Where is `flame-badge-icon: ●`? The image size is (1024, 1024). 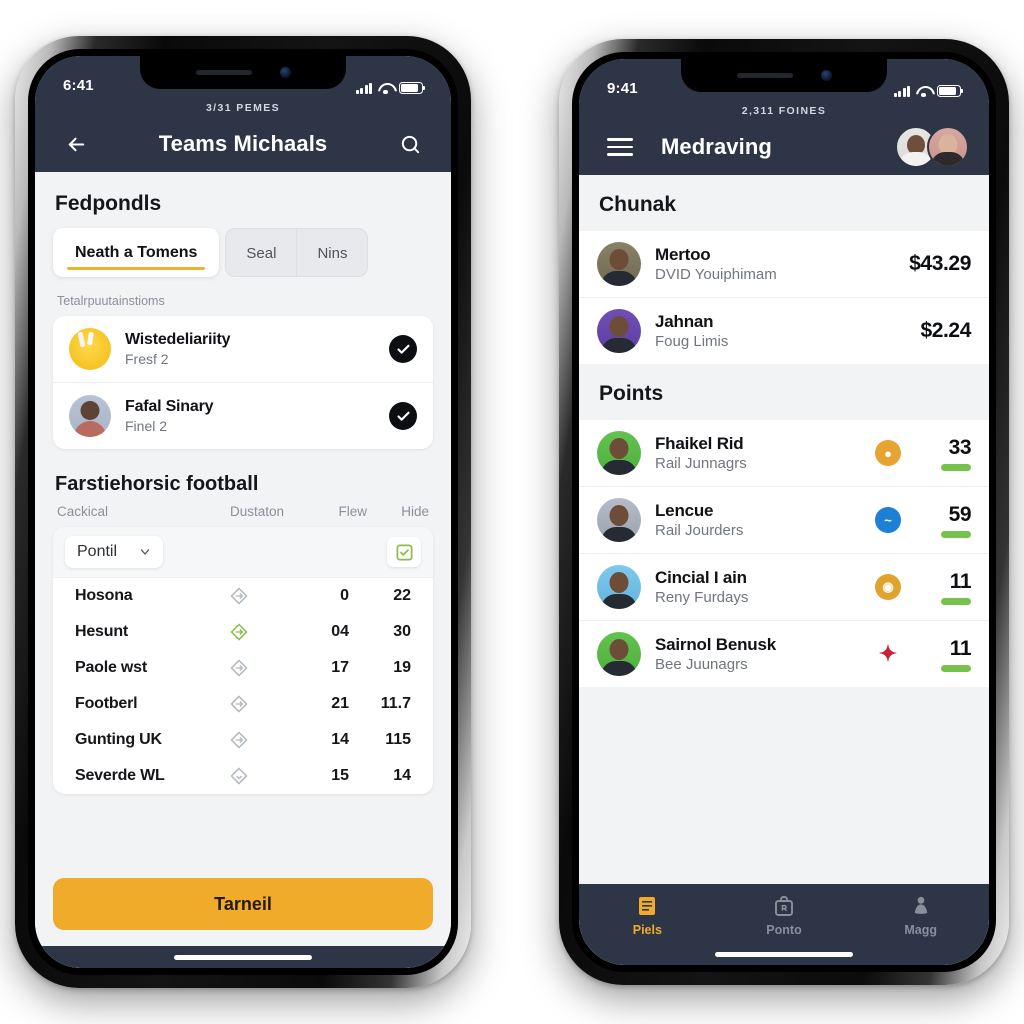
flame-badge-icon: ● is located at coordinates (888, 453).